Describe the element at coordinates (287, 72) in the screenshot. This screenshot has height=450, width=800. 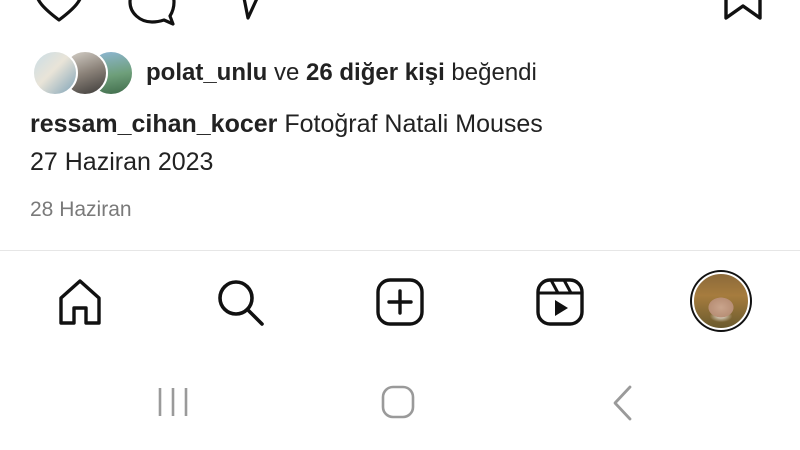
I see `likes-connector: ve` at that location.